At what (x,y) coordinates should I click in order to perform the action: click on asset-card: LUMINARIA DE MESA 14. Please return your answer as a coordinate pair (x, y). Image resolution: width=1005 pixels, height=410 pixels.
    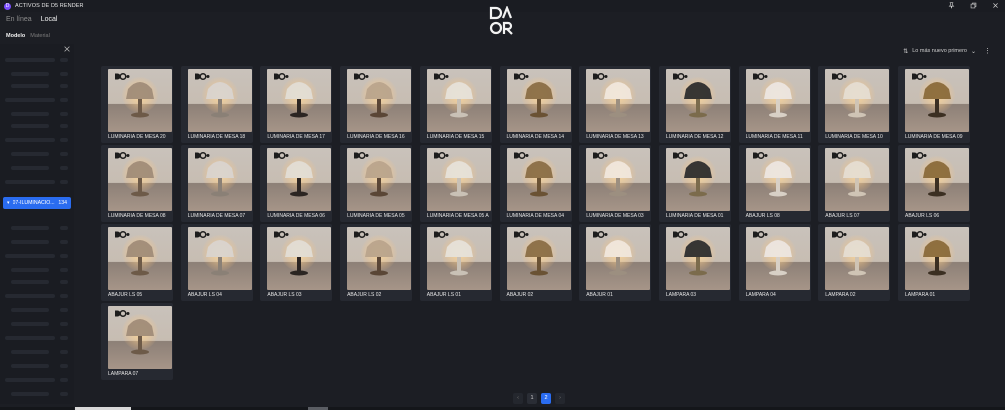
    Looking at the image, I should click on (535, 104).